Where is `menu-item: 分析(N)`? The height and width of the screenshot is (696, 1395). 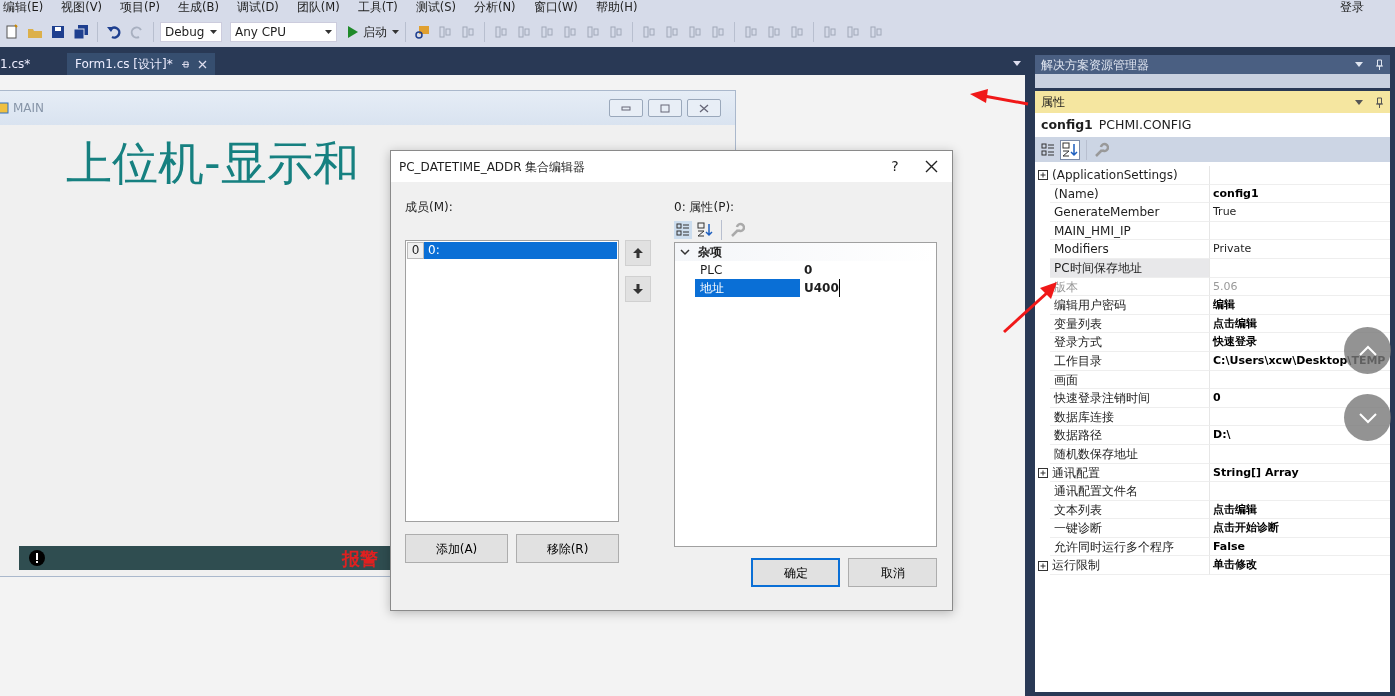
menu-item: 分析(N) is located at coordinates (499, 8).